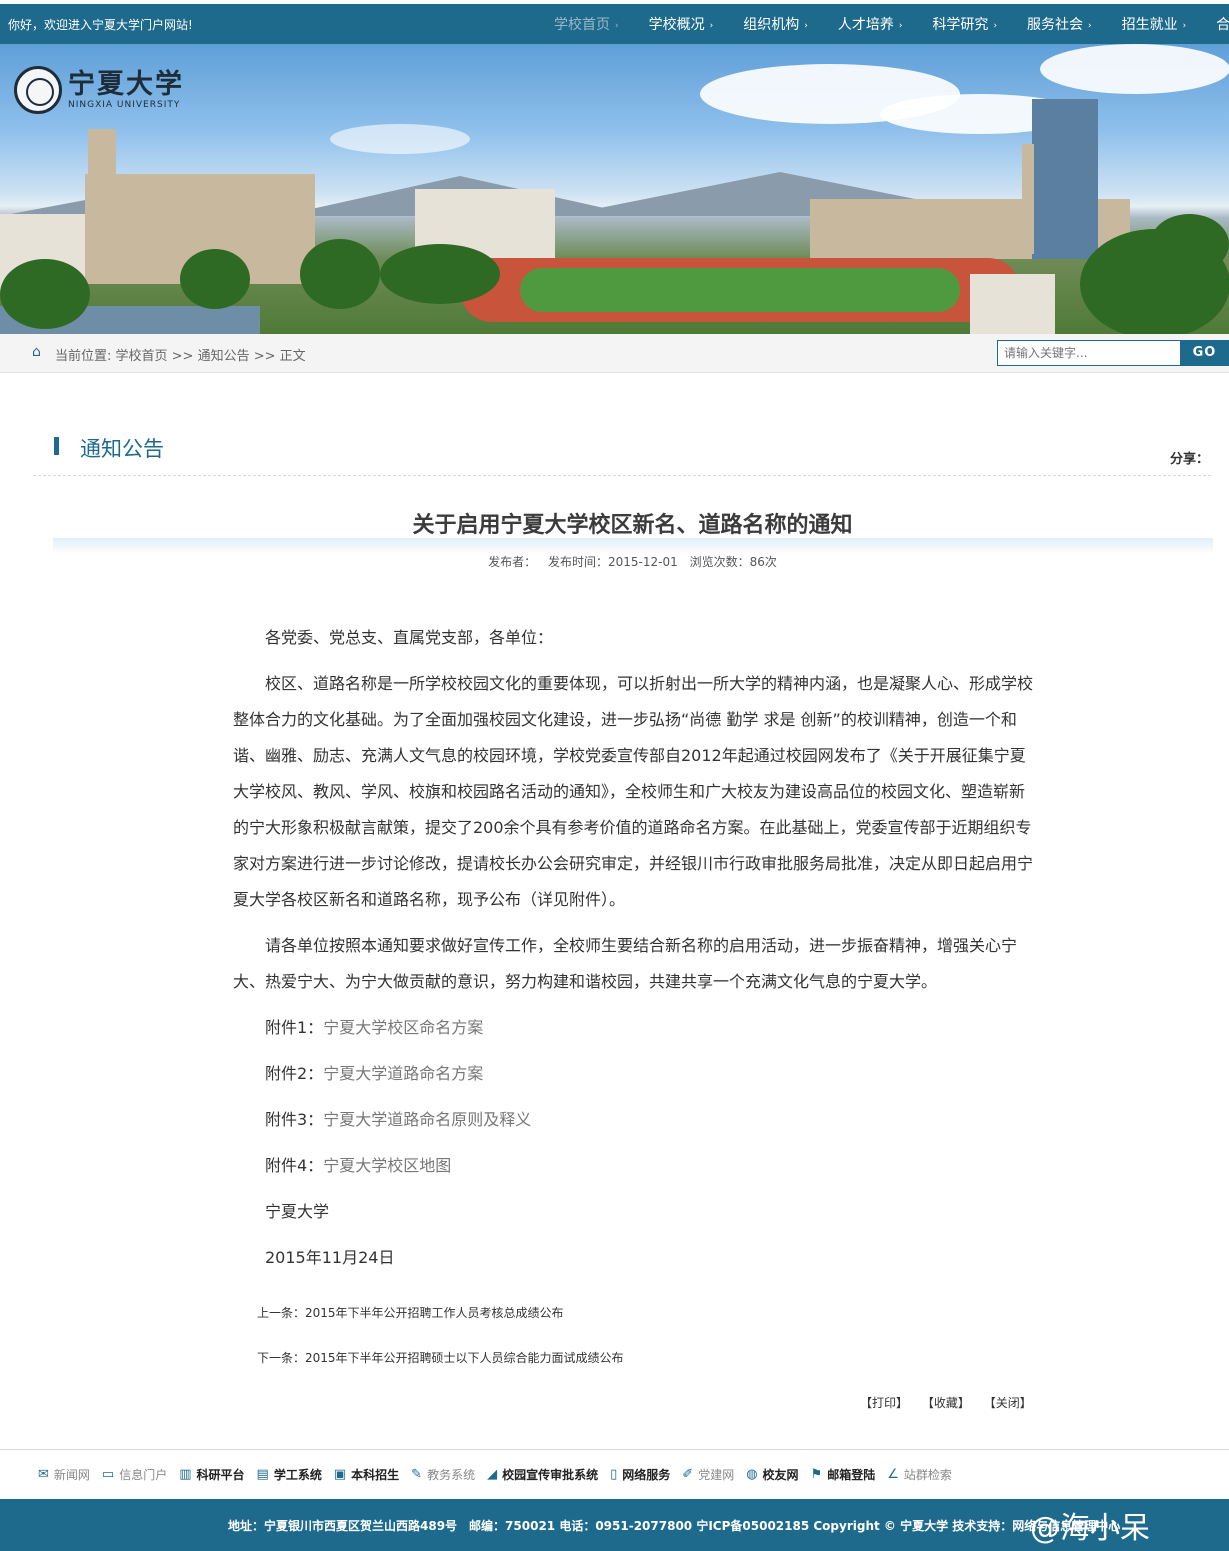 The height and width of the screenshot is (1551, 1229). What do you see at coordinates (108, 1474) in the screenshot?
I see `monitor-icon: ▭` at bounding box center [108, 1474].